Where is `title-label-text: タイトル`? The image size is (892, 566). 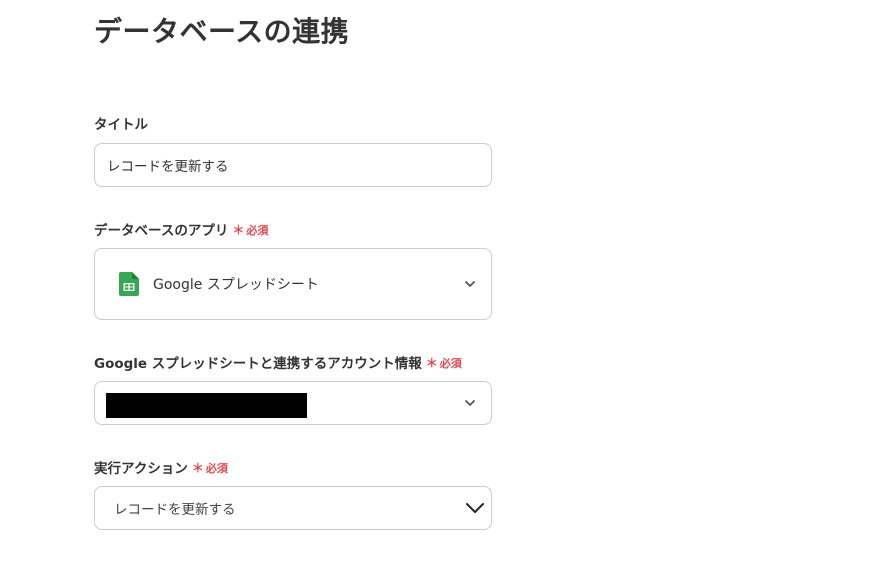 title-label-text: タイトル is located at coordinates (121, 125).